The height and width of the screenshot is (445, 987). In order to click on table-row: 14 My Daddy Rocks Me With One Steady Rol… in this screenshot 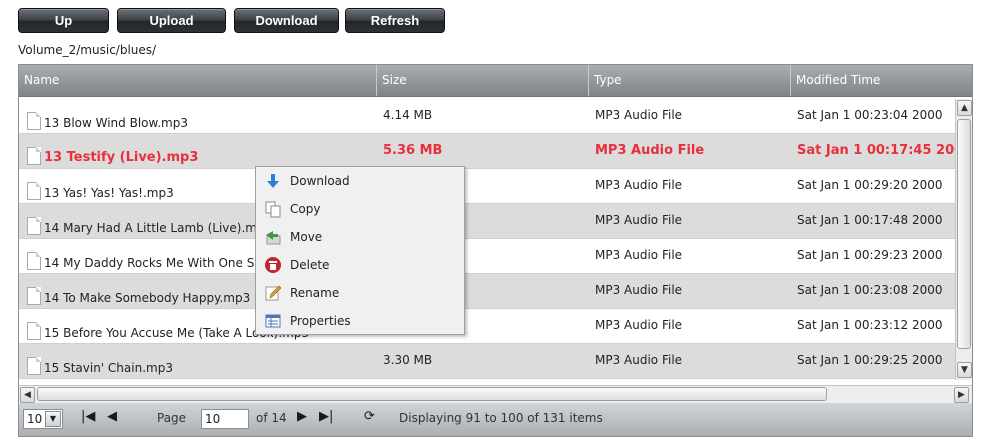, I will do `click(487, 256)`.